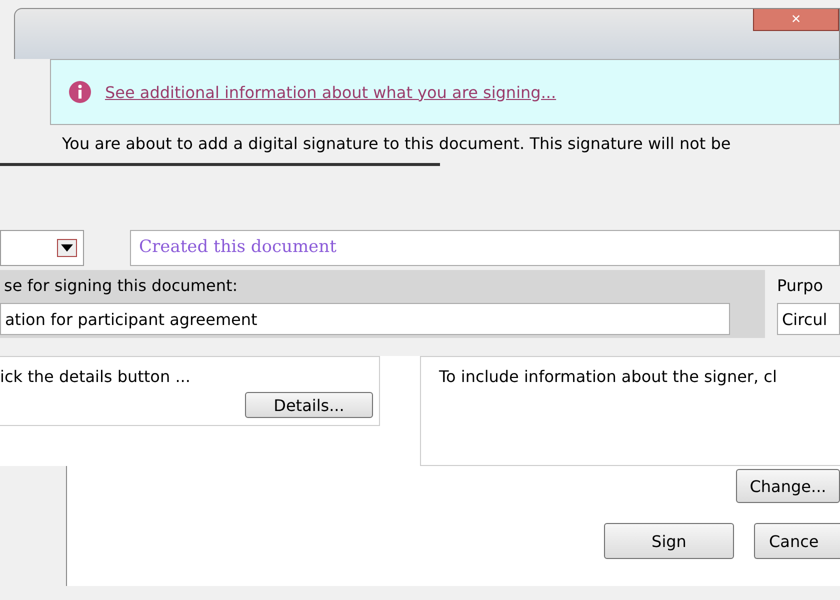  Describe the element at coordinates (608, 376) in the screenshot. I see `signer-hint: To include information about the signer, cl` at that location.